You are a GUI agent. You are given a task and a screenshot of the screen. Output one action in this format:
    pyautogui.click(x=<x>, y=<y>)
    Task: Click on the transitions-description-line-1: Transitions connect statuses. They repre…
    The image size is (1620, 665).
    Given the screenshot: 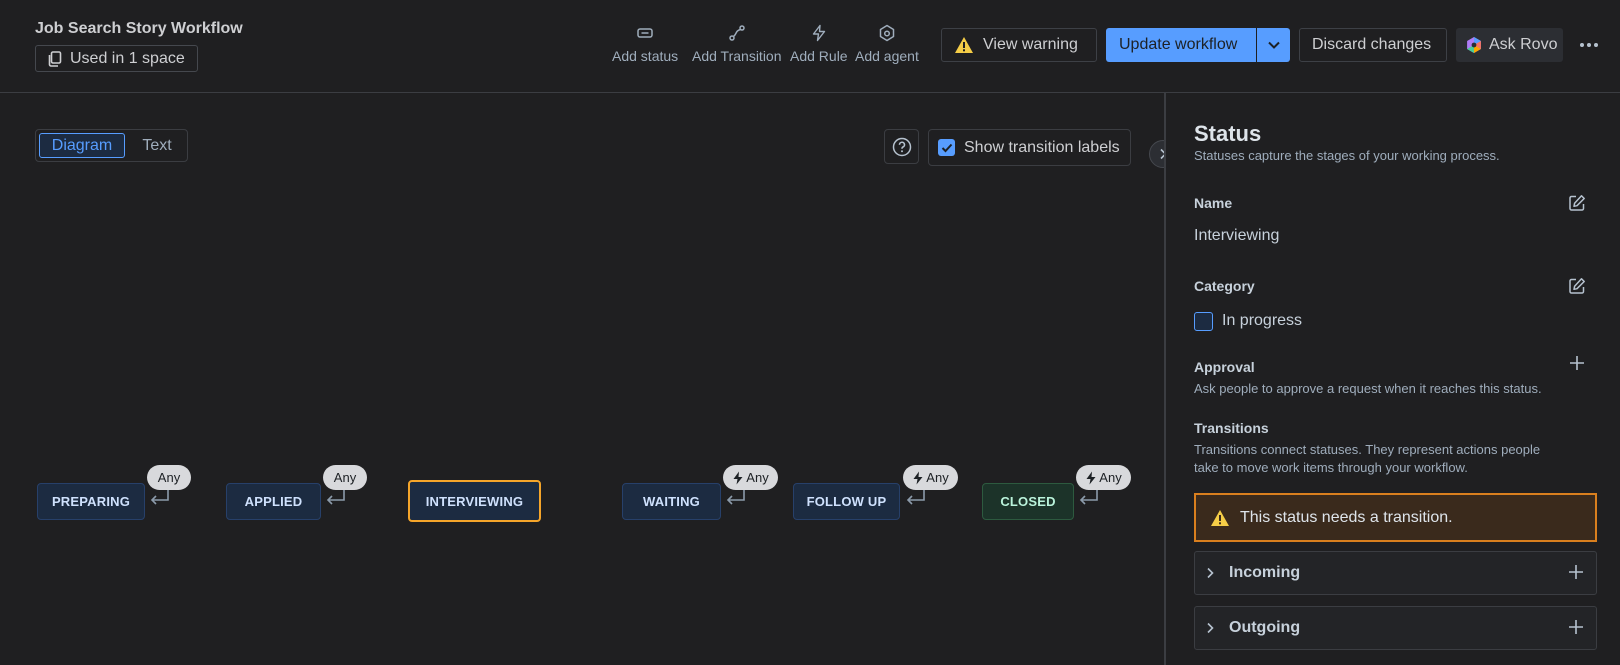 What is the action you would take?
    pyautogui.click(x=1367, y=449)
    